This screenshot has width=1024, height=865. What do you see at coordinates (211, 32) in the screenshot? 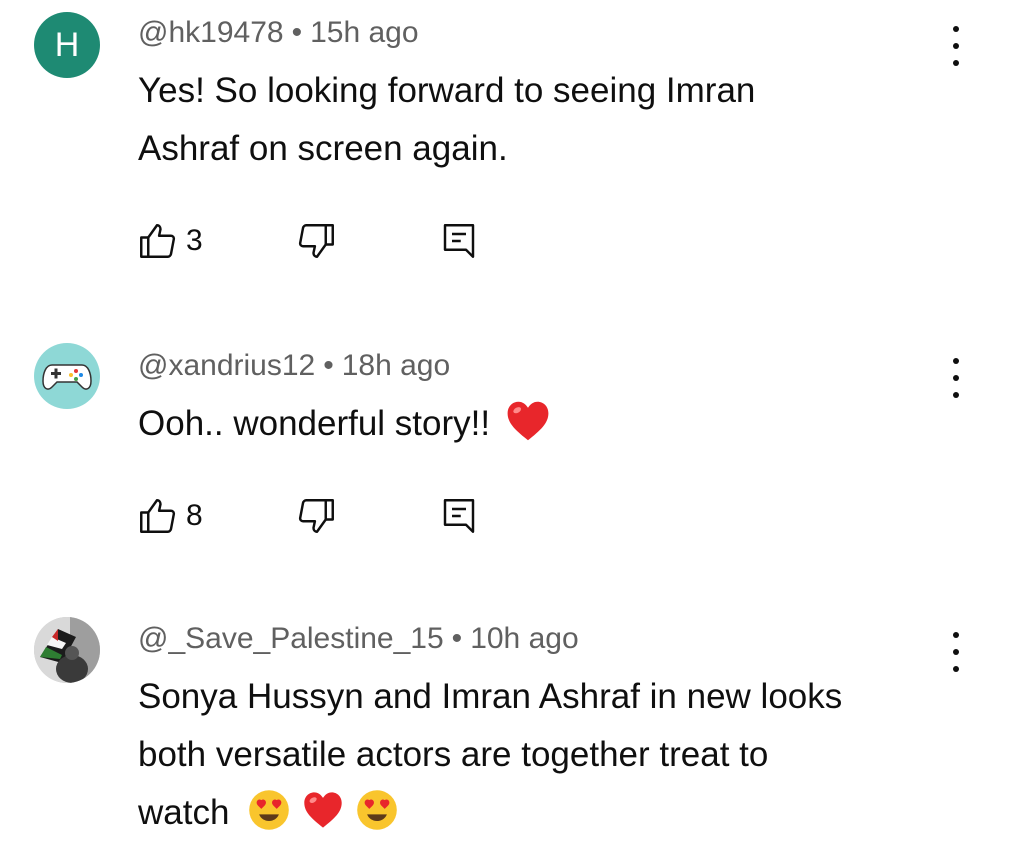
I see `comment-author: @hk19478` at bounding box center [211, 32].